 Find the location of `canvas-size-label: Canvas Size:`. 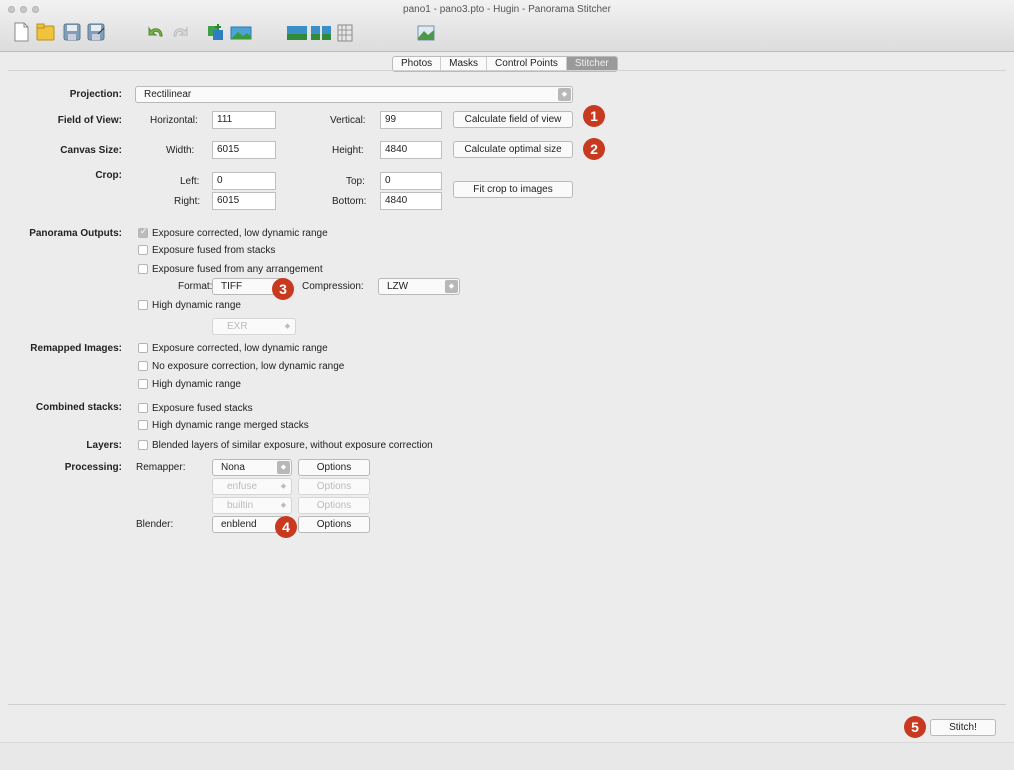

canvas-size-label: Canvas Size: is located at coordinates (91, 150).